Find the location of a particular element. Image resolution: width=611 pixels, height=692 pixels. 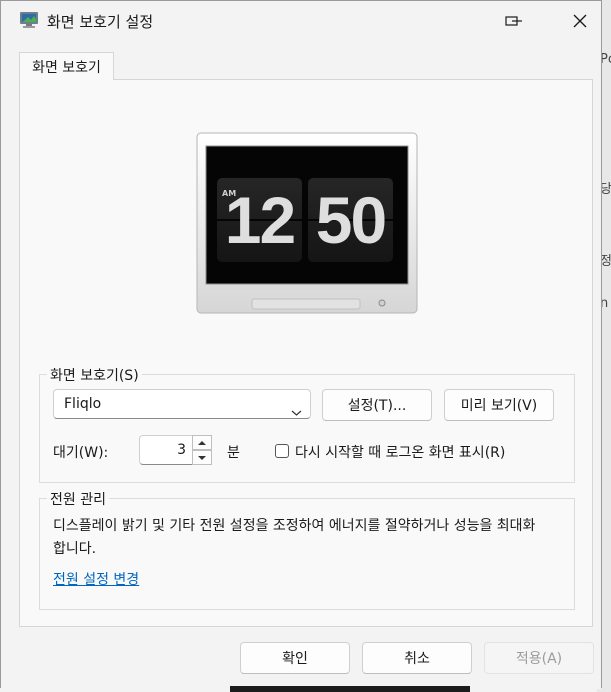

change-power-settings-link: 전원 설정 변경 is located at coordinates (96, 579).